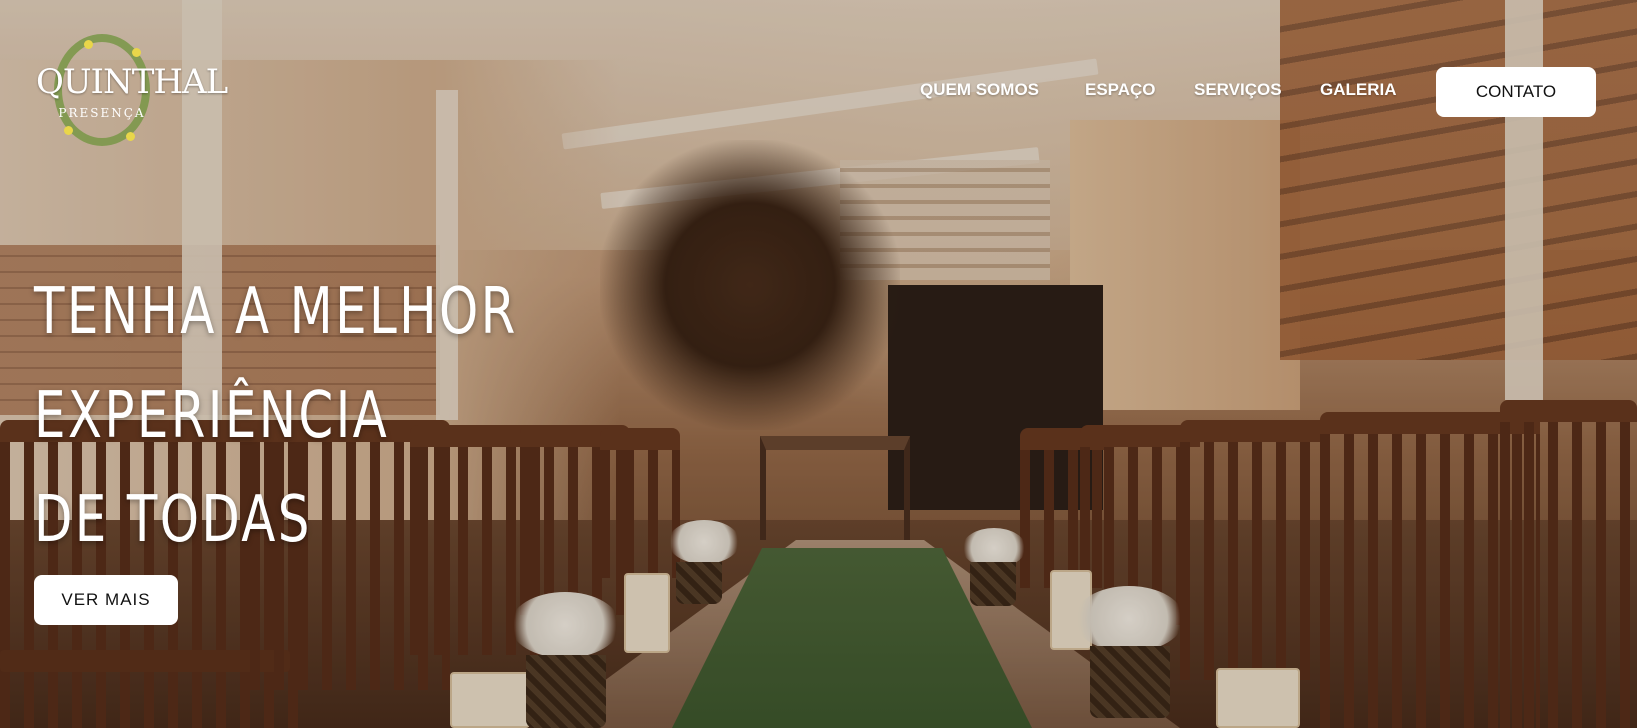 The image size is (1637, 728). Describe the element at coordinates (979, 90) in the screenshot. I see `nav-link-quem-somos: QUEM SOMOS` at that location.